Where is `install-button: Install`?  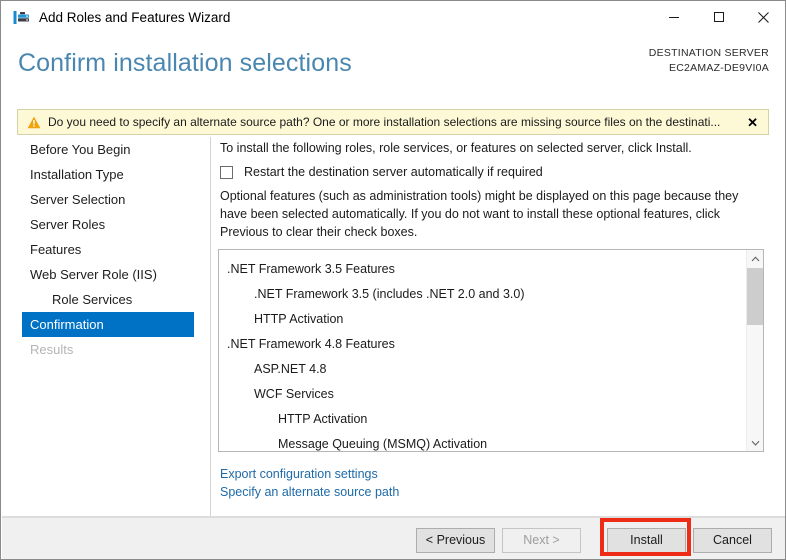
install-button: Install is located at coordinates (646, 540).